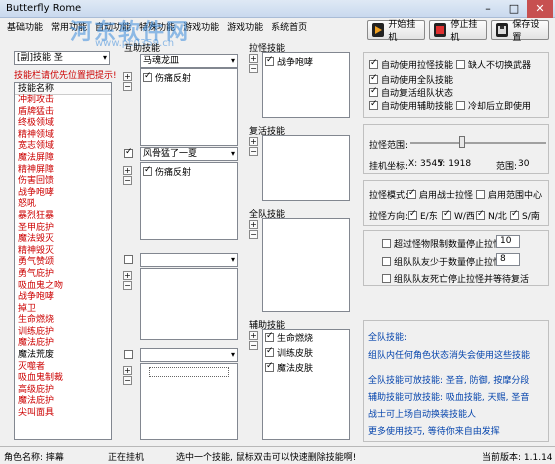 The image size is (555, 464). Describe the element at coordinates (423, 215) in the screenshot. I see `dir-east: E/东` at that location.